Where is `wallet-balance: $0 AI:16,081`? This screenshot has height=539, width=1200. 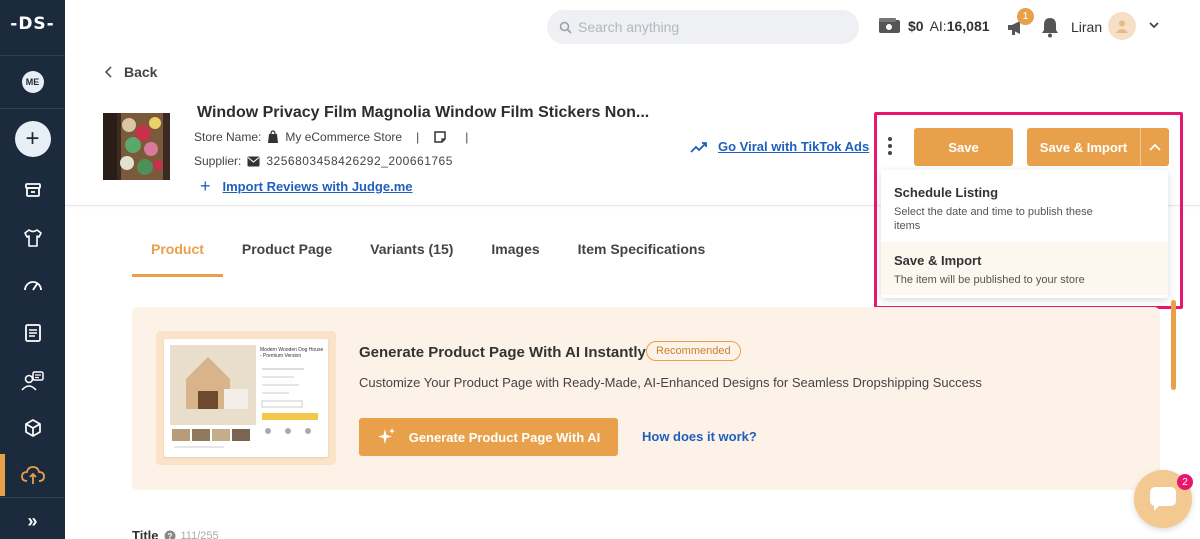 wallet-balance: $0 AI:16,081 is located at coordinates (934, 26).